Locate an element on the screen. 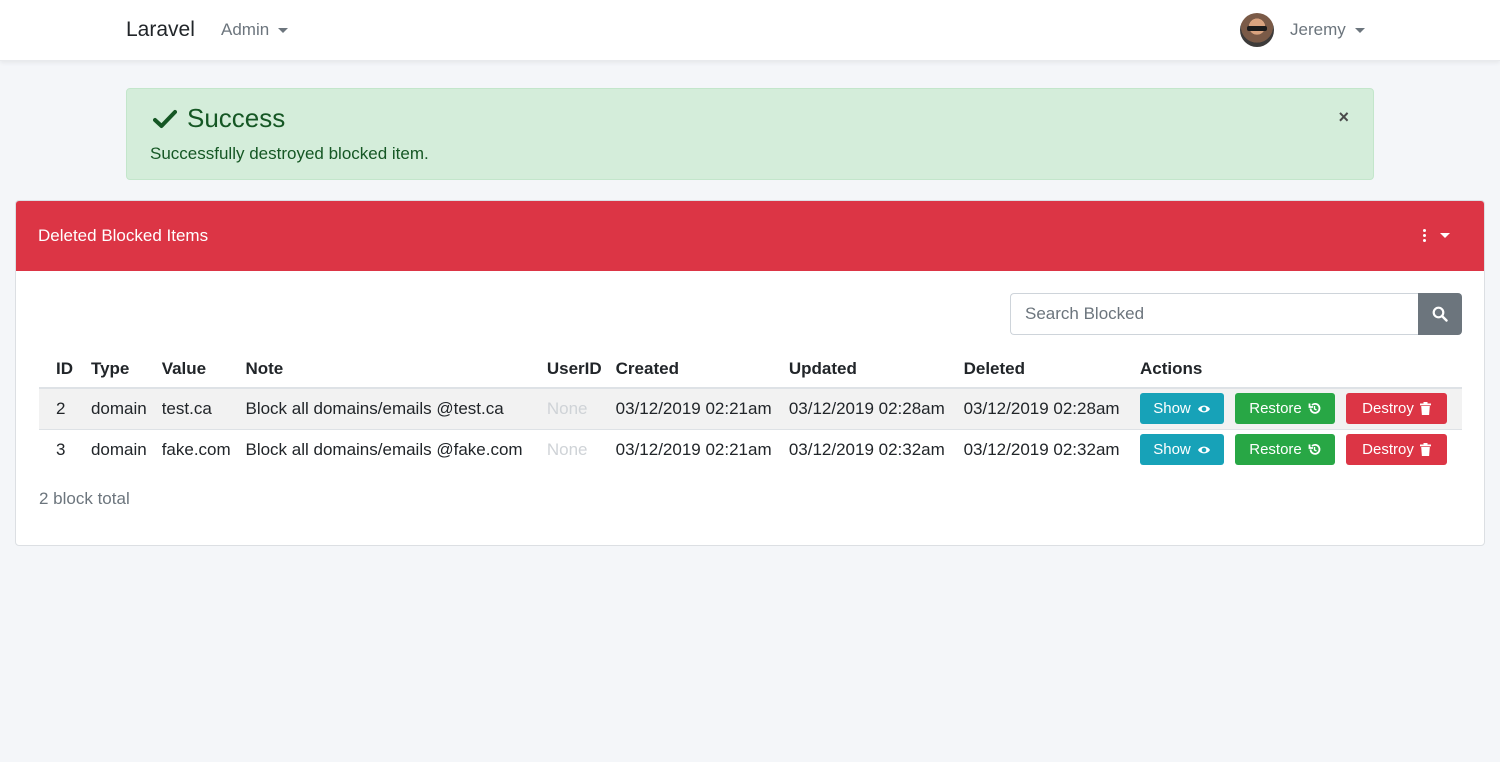  admin-dropdown: Admin is located at coordinates (255, 30).